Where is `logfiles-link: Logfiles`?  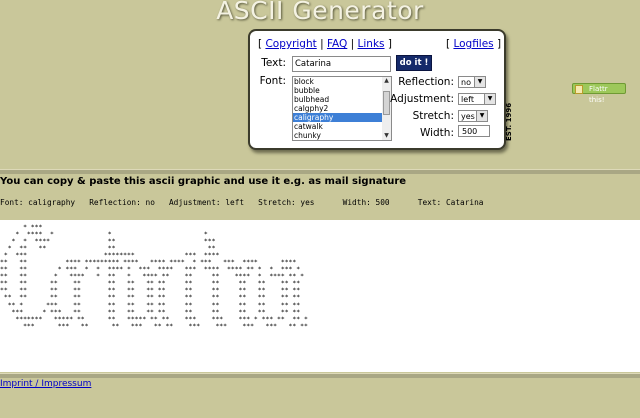
logfiles-link: Logfiles is located at coordinates (473, 44).